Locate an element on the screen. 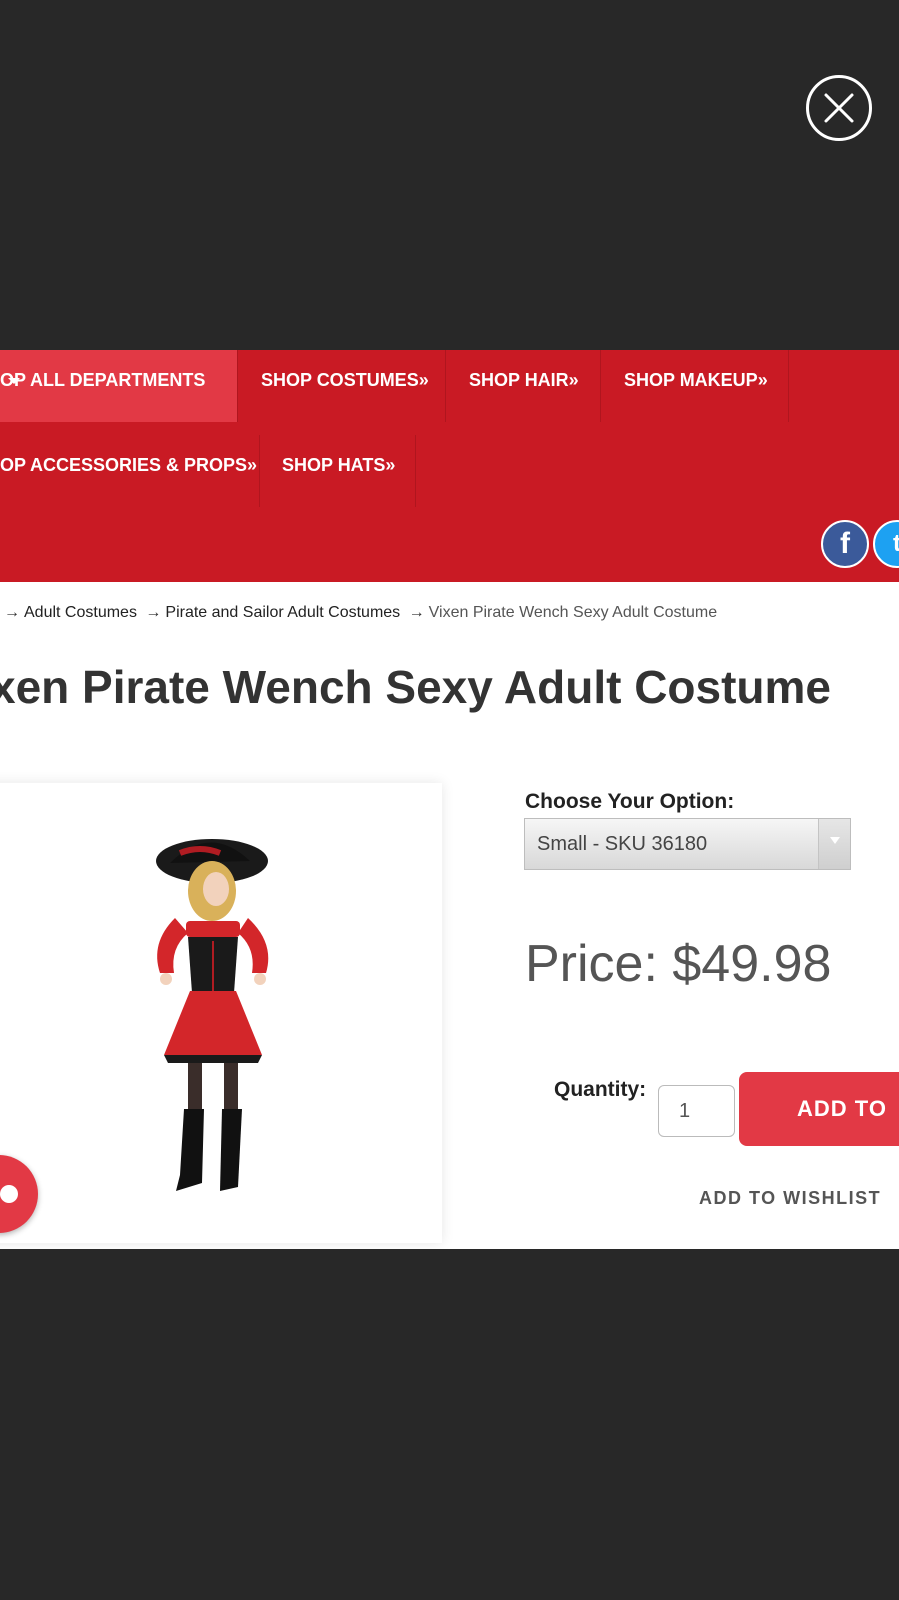 This screenshot has width=899, height=1600. nav-label: SHOP HATS» is located at coordinates (339, 465).